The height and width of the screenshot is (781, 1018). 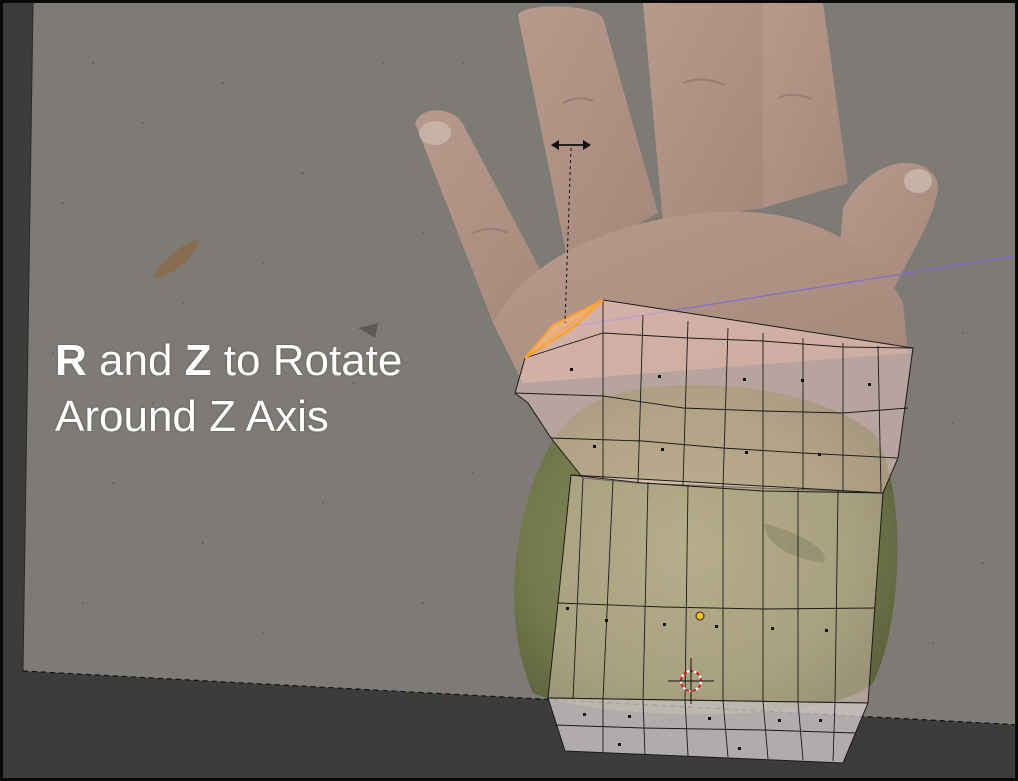 I want to click on instruction-line-2: Around Z Axis, so click(x=192, y=416).